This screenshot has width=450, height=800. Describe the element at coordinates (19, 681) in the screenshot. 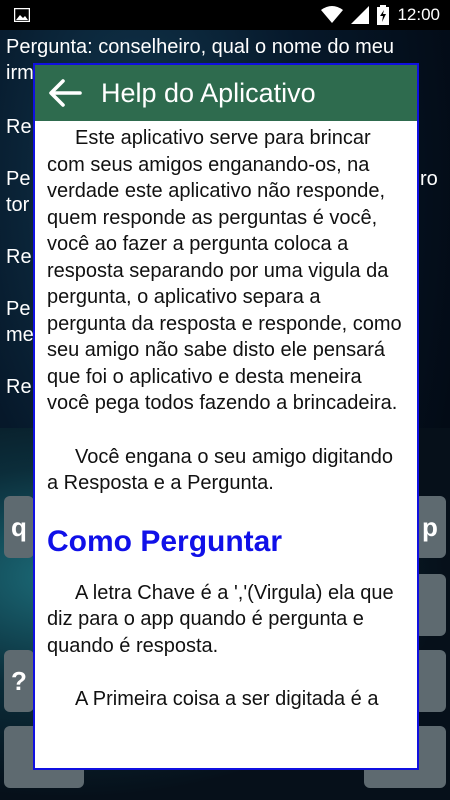

I see `key-question: ?` at that location.